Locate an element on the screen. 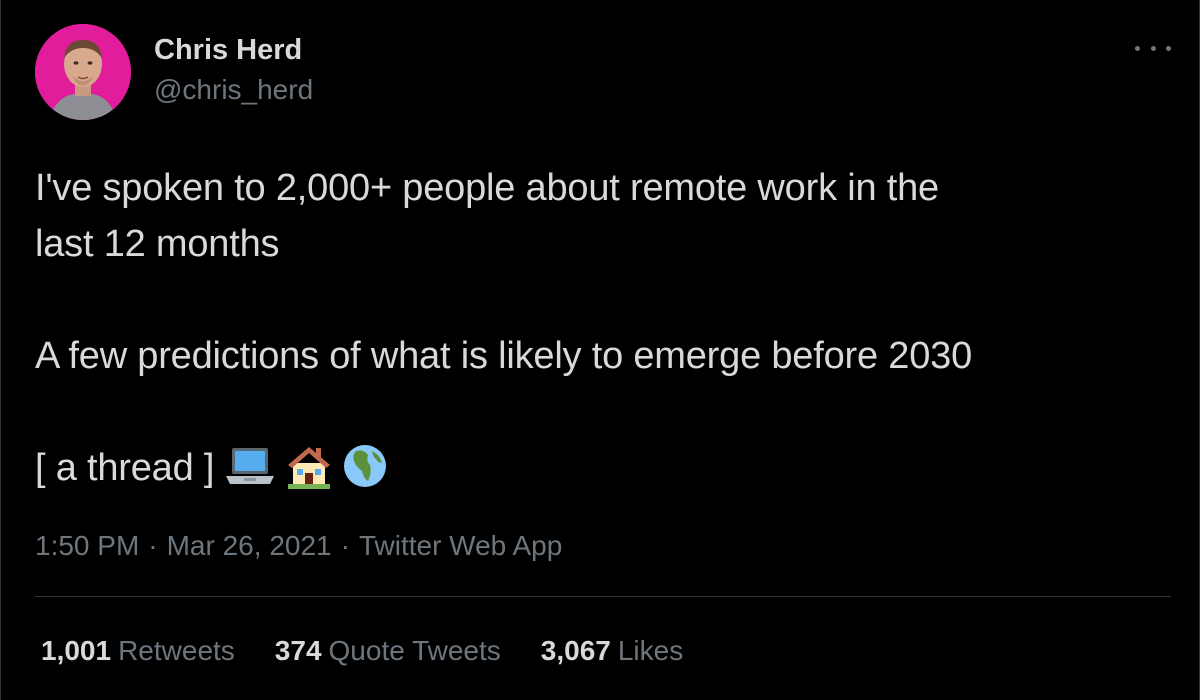 This screenshot has height=700, width=1200. quote-tweets-label: Quote Tweets is located at coordinates (414, 650).